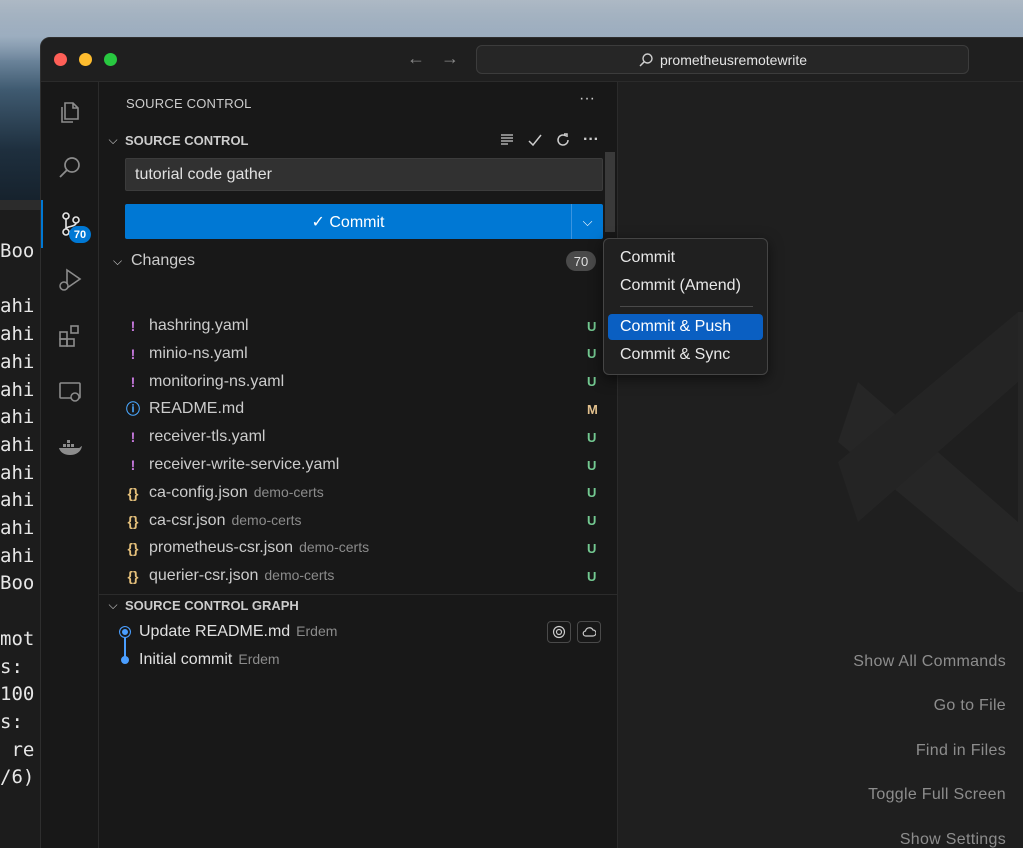 This screenshot has width=1023, height=848. I want to click on sidebar-more-actions: ···, so click(587, 99).